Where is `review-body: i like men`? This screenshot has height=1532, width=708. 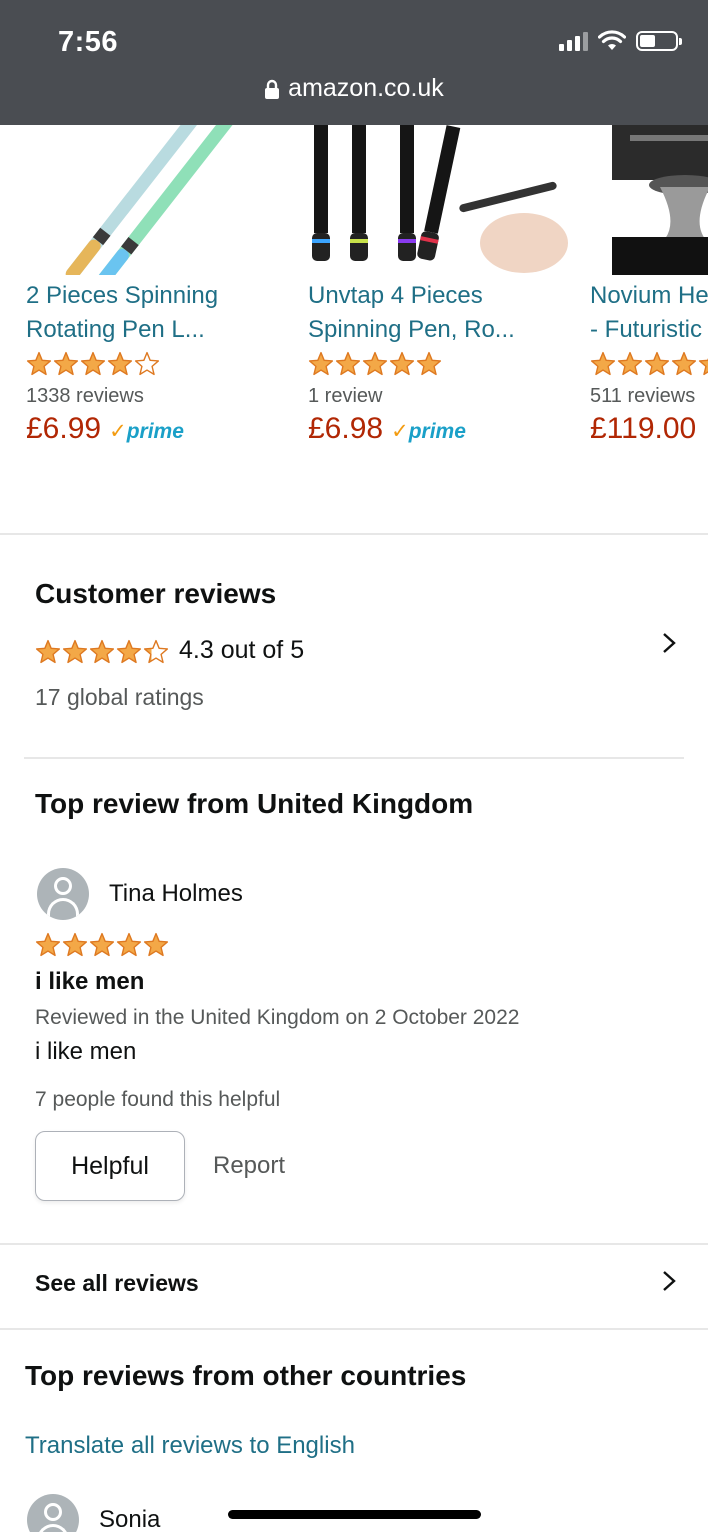
review-body: i like men is located at coordinates (86, 1051).